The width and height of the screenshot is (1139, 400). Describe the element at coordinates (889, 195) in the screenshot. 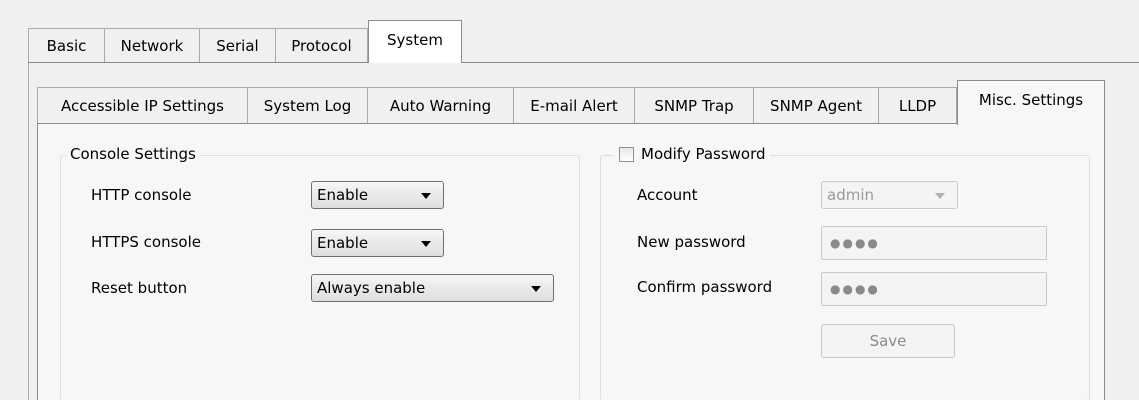

I see `account-select: admin` at that location.